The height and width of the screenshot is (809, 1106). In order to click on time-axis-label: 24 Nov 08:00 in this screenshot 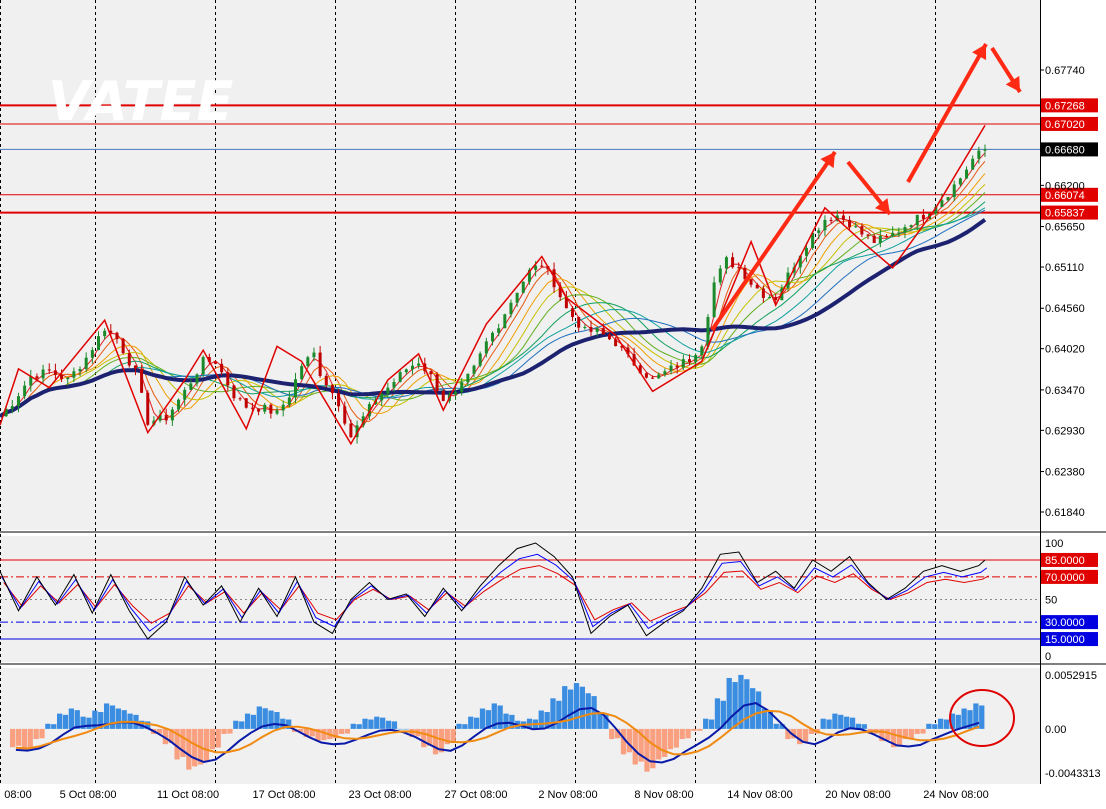, I will do `click(955, 795)`.